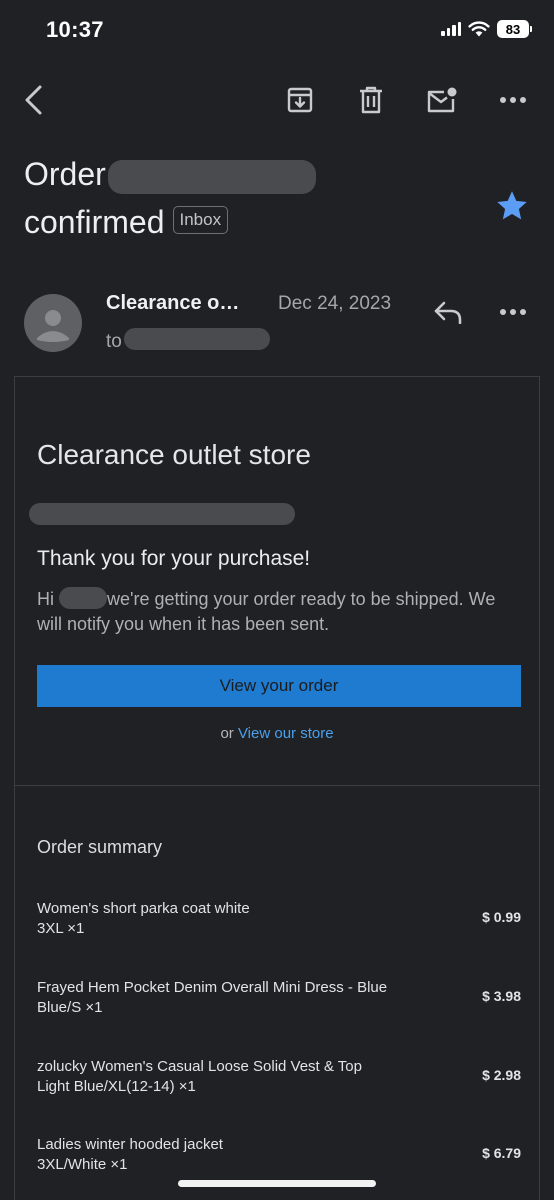 The height and width of the screenshot is (1200, 554). What do you see at coordinates (94, 222) in the screenshot?
I see `subject-line-2: confirmed` at bounding box center [94, 222].